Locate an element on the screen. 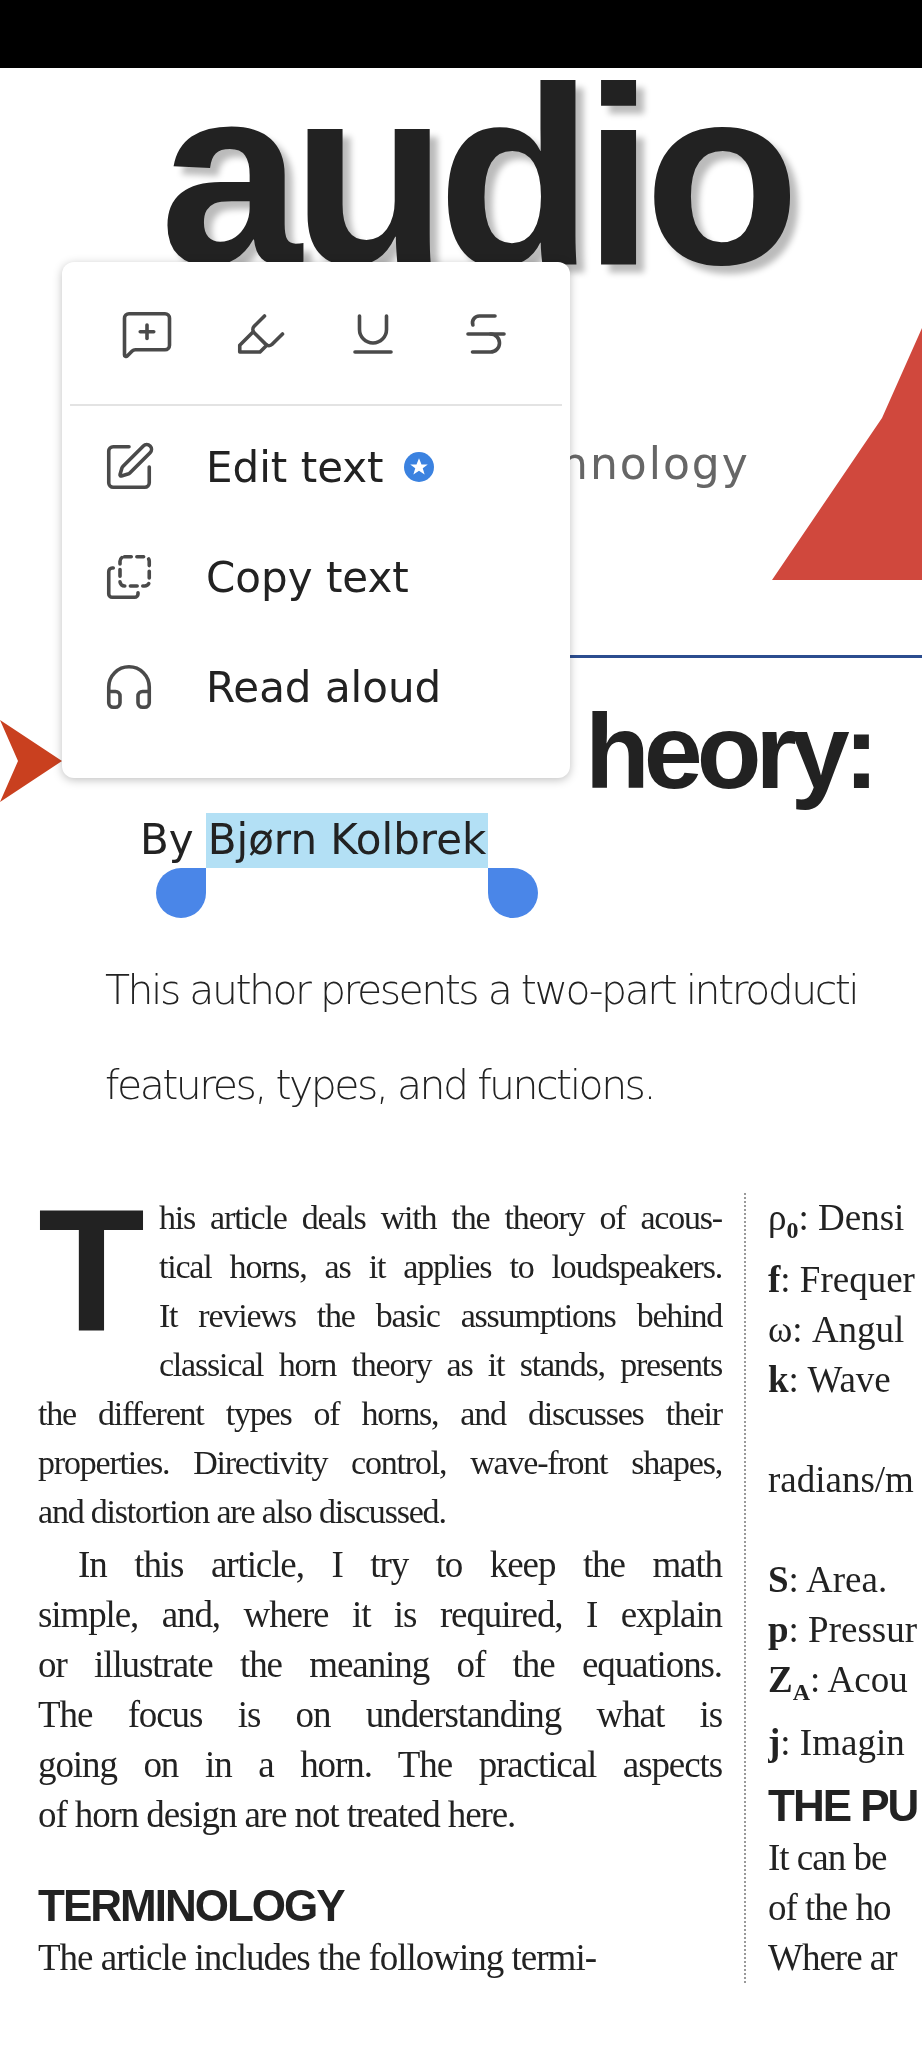 Image resolution: width=922 pixels, height=2048 pixels. byline-prefix: By is located at coordinates (167, 840).